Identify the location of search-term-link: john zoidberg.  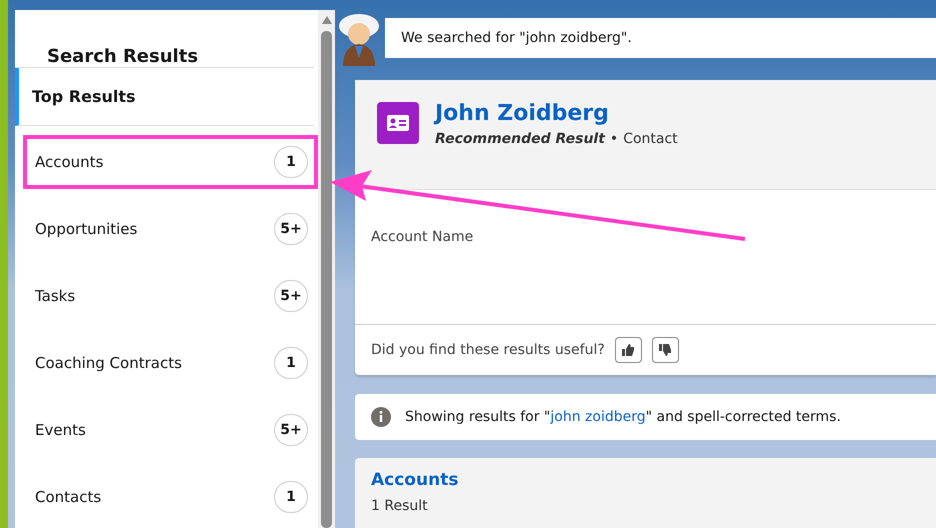
(598, 417).